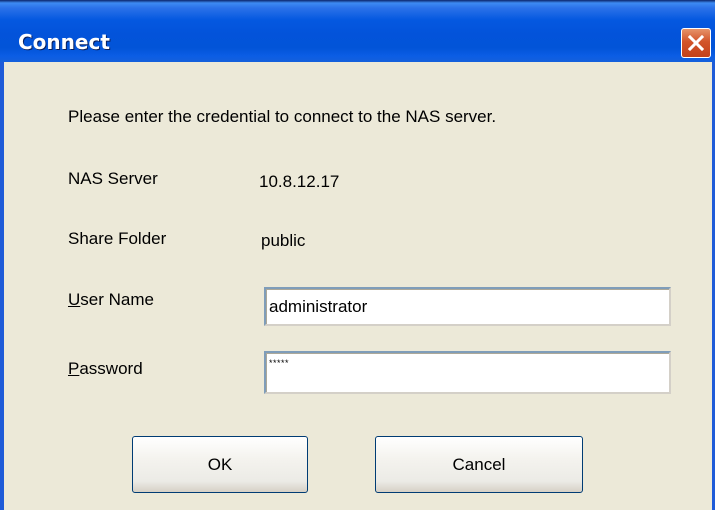 The image size is (715, 510). I want to click on password-label-text: assword, so click(111, 368).